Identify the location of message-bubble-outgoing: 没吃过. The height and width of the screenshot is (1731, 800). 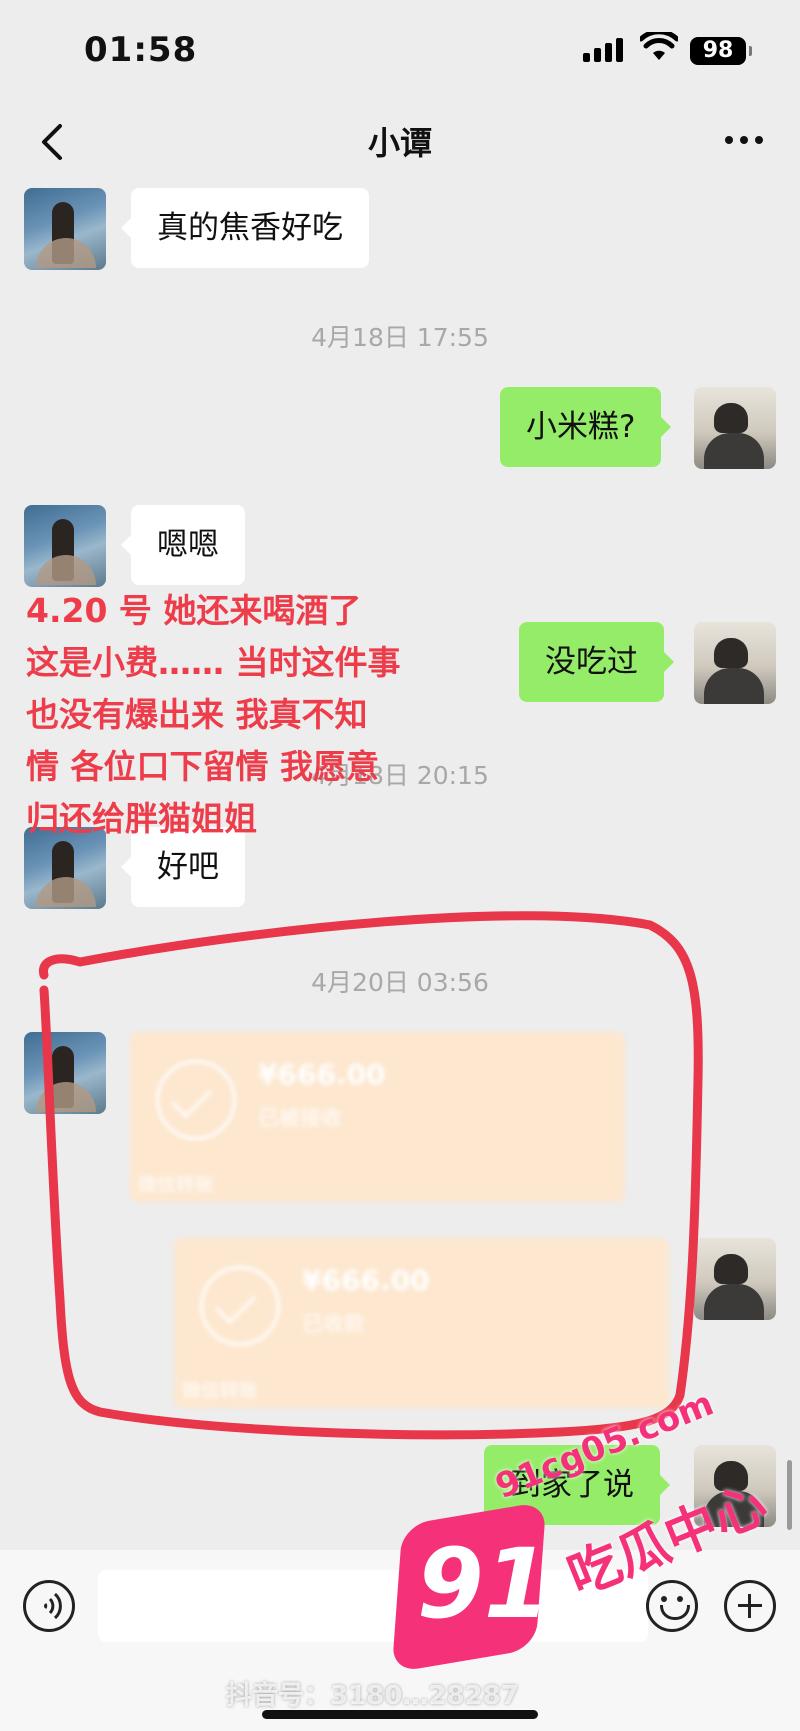
(596, 662).